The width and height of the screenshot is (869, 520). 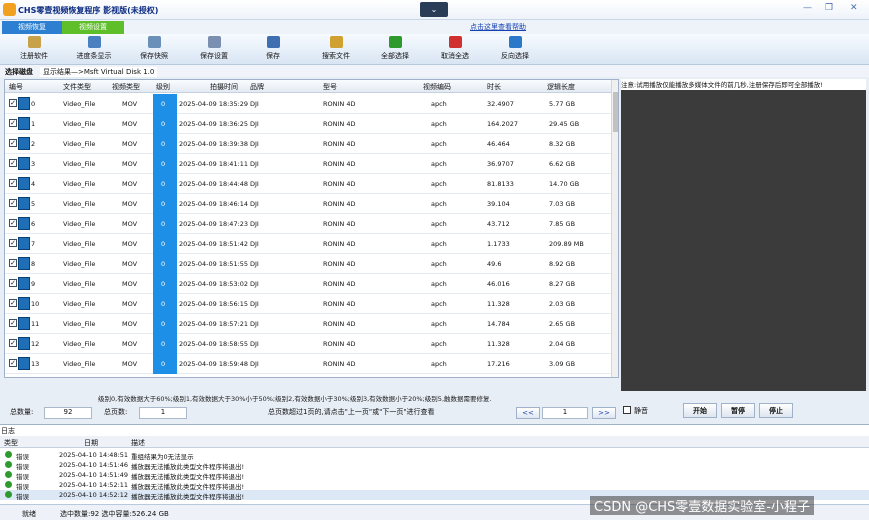 What do you see at coordinates (77, 87) in the screenshot?
I see `col-file-type: 文件类型` at bounding box center [77, 87].